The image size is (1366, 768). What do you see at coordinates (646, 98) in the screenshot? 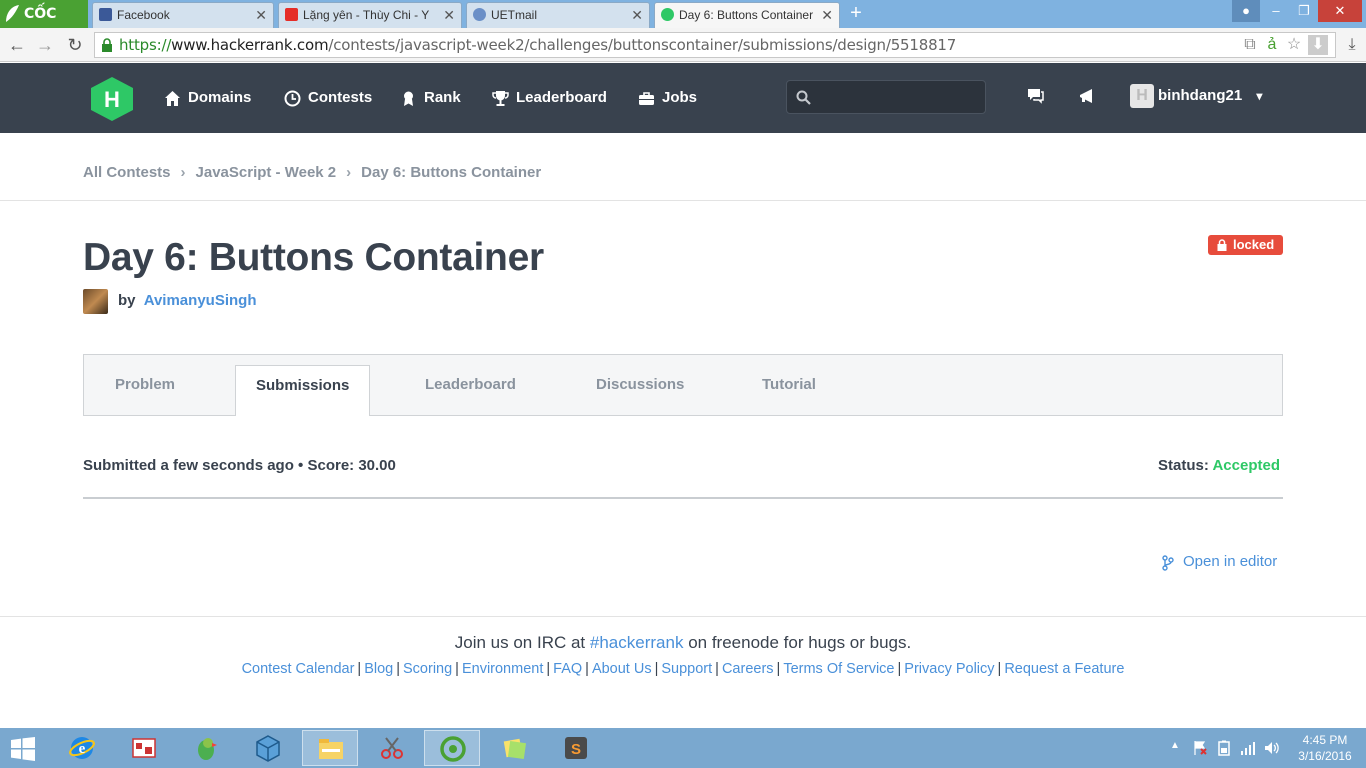
I see `briefcase-icon` at bounding box center [646, 98].